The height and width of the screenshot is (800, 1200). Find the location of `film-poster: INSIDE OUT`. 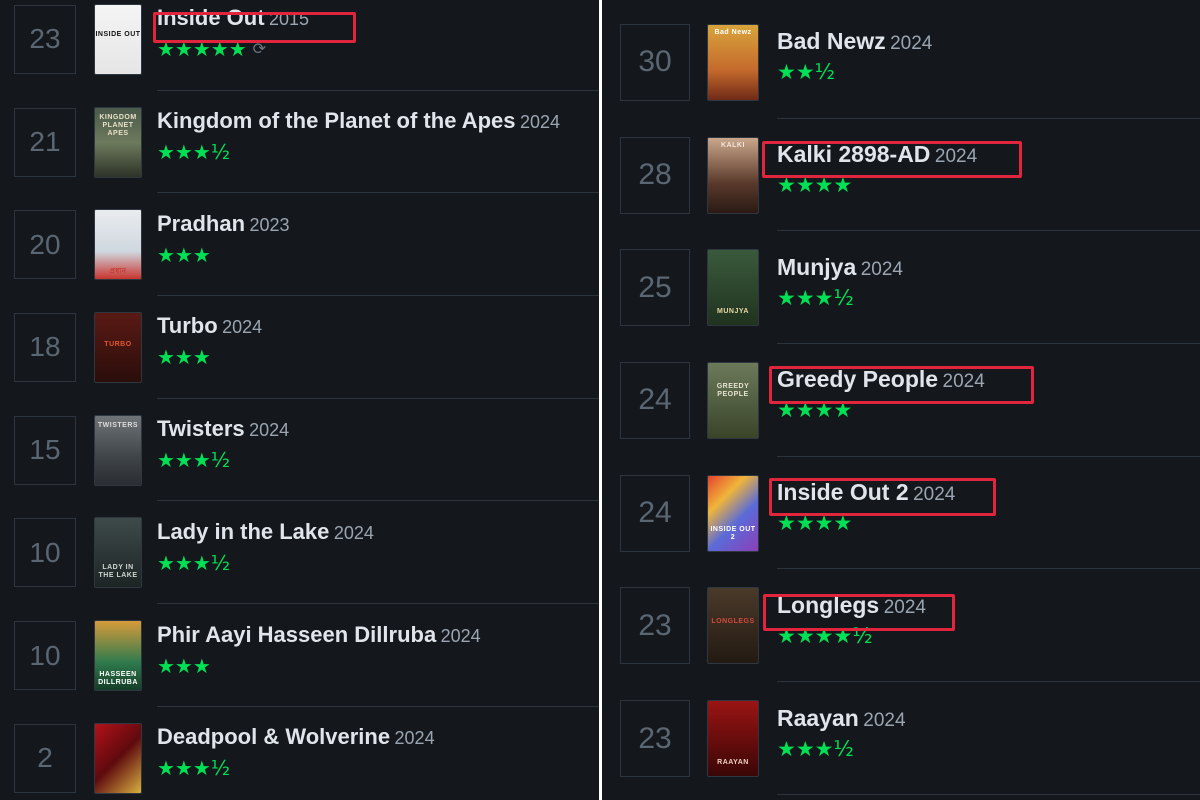

film-poster: INSIDE OUT is located at coordinates (118, 39).